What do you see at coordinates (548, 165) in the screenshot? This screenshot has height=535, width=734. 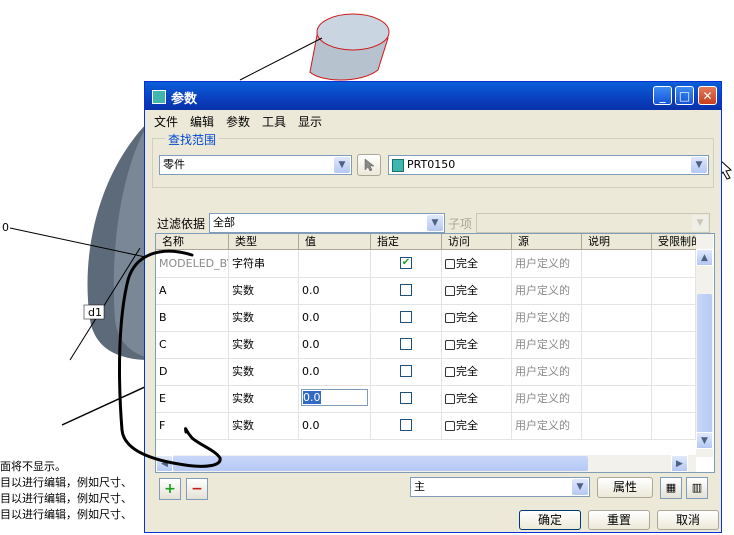 I see `model-select: PRT0150 ▼` at bounding box center [548, 165].